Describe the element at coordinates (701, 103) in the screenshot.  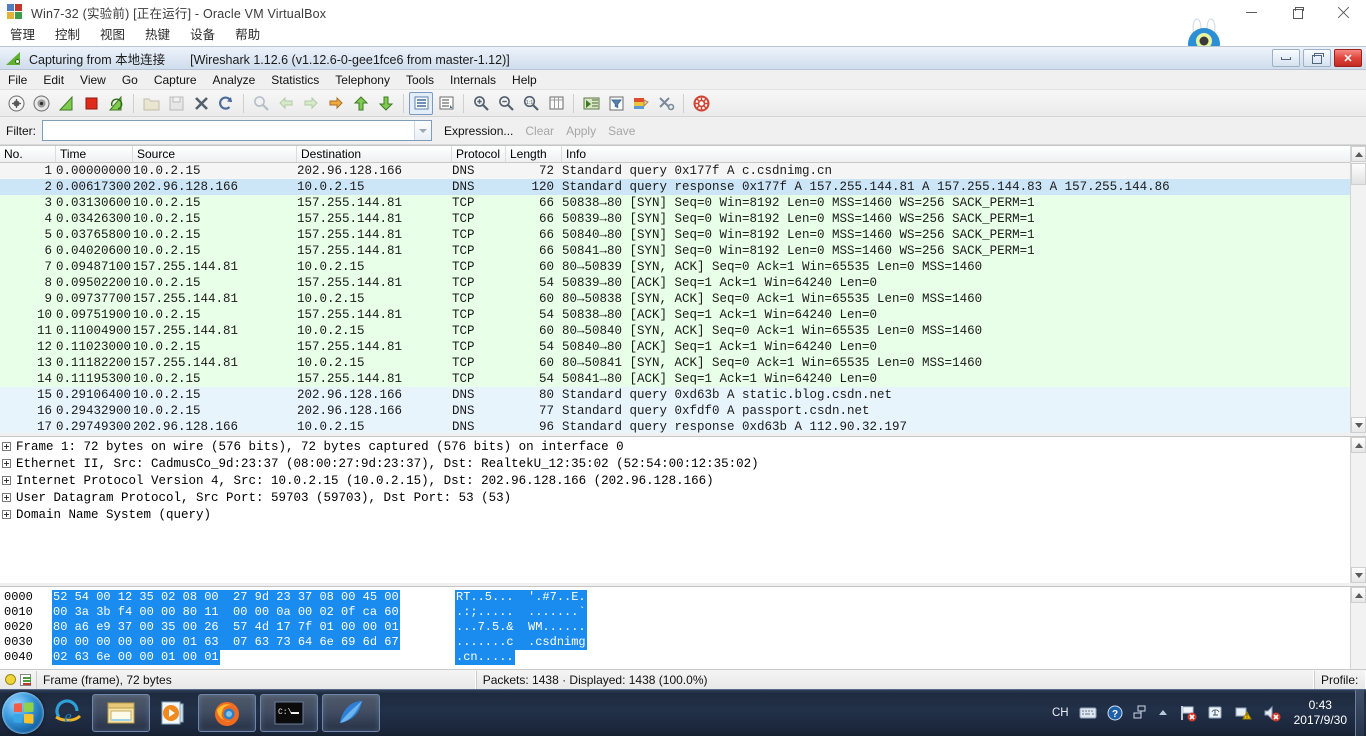
I see `help-icon` at that location.